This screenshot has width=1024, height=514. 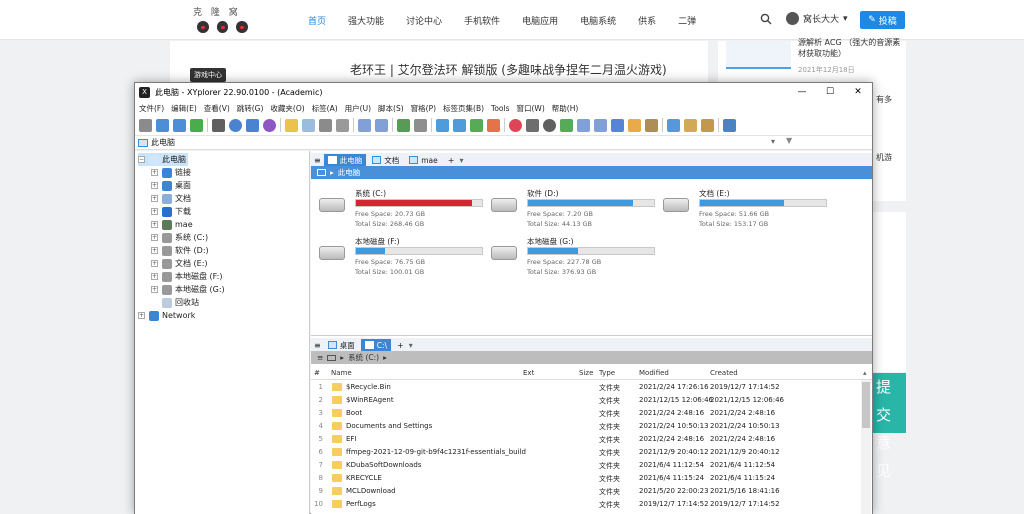 What do you see at coordinates (381, 125) in the screenshot?
I see `redo-icon` at bounding box center [381, 125].